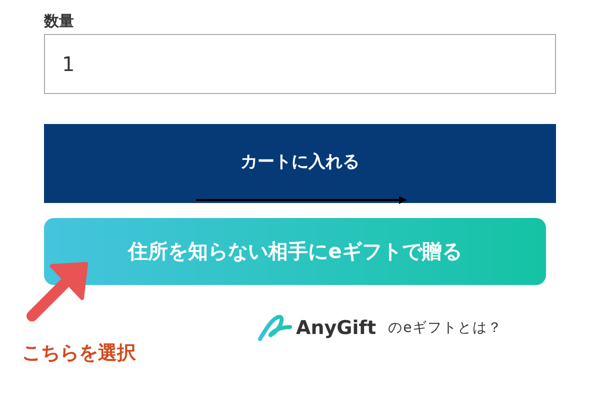  I want to click on annotation-text: こちらを選択, so click(79, 353).